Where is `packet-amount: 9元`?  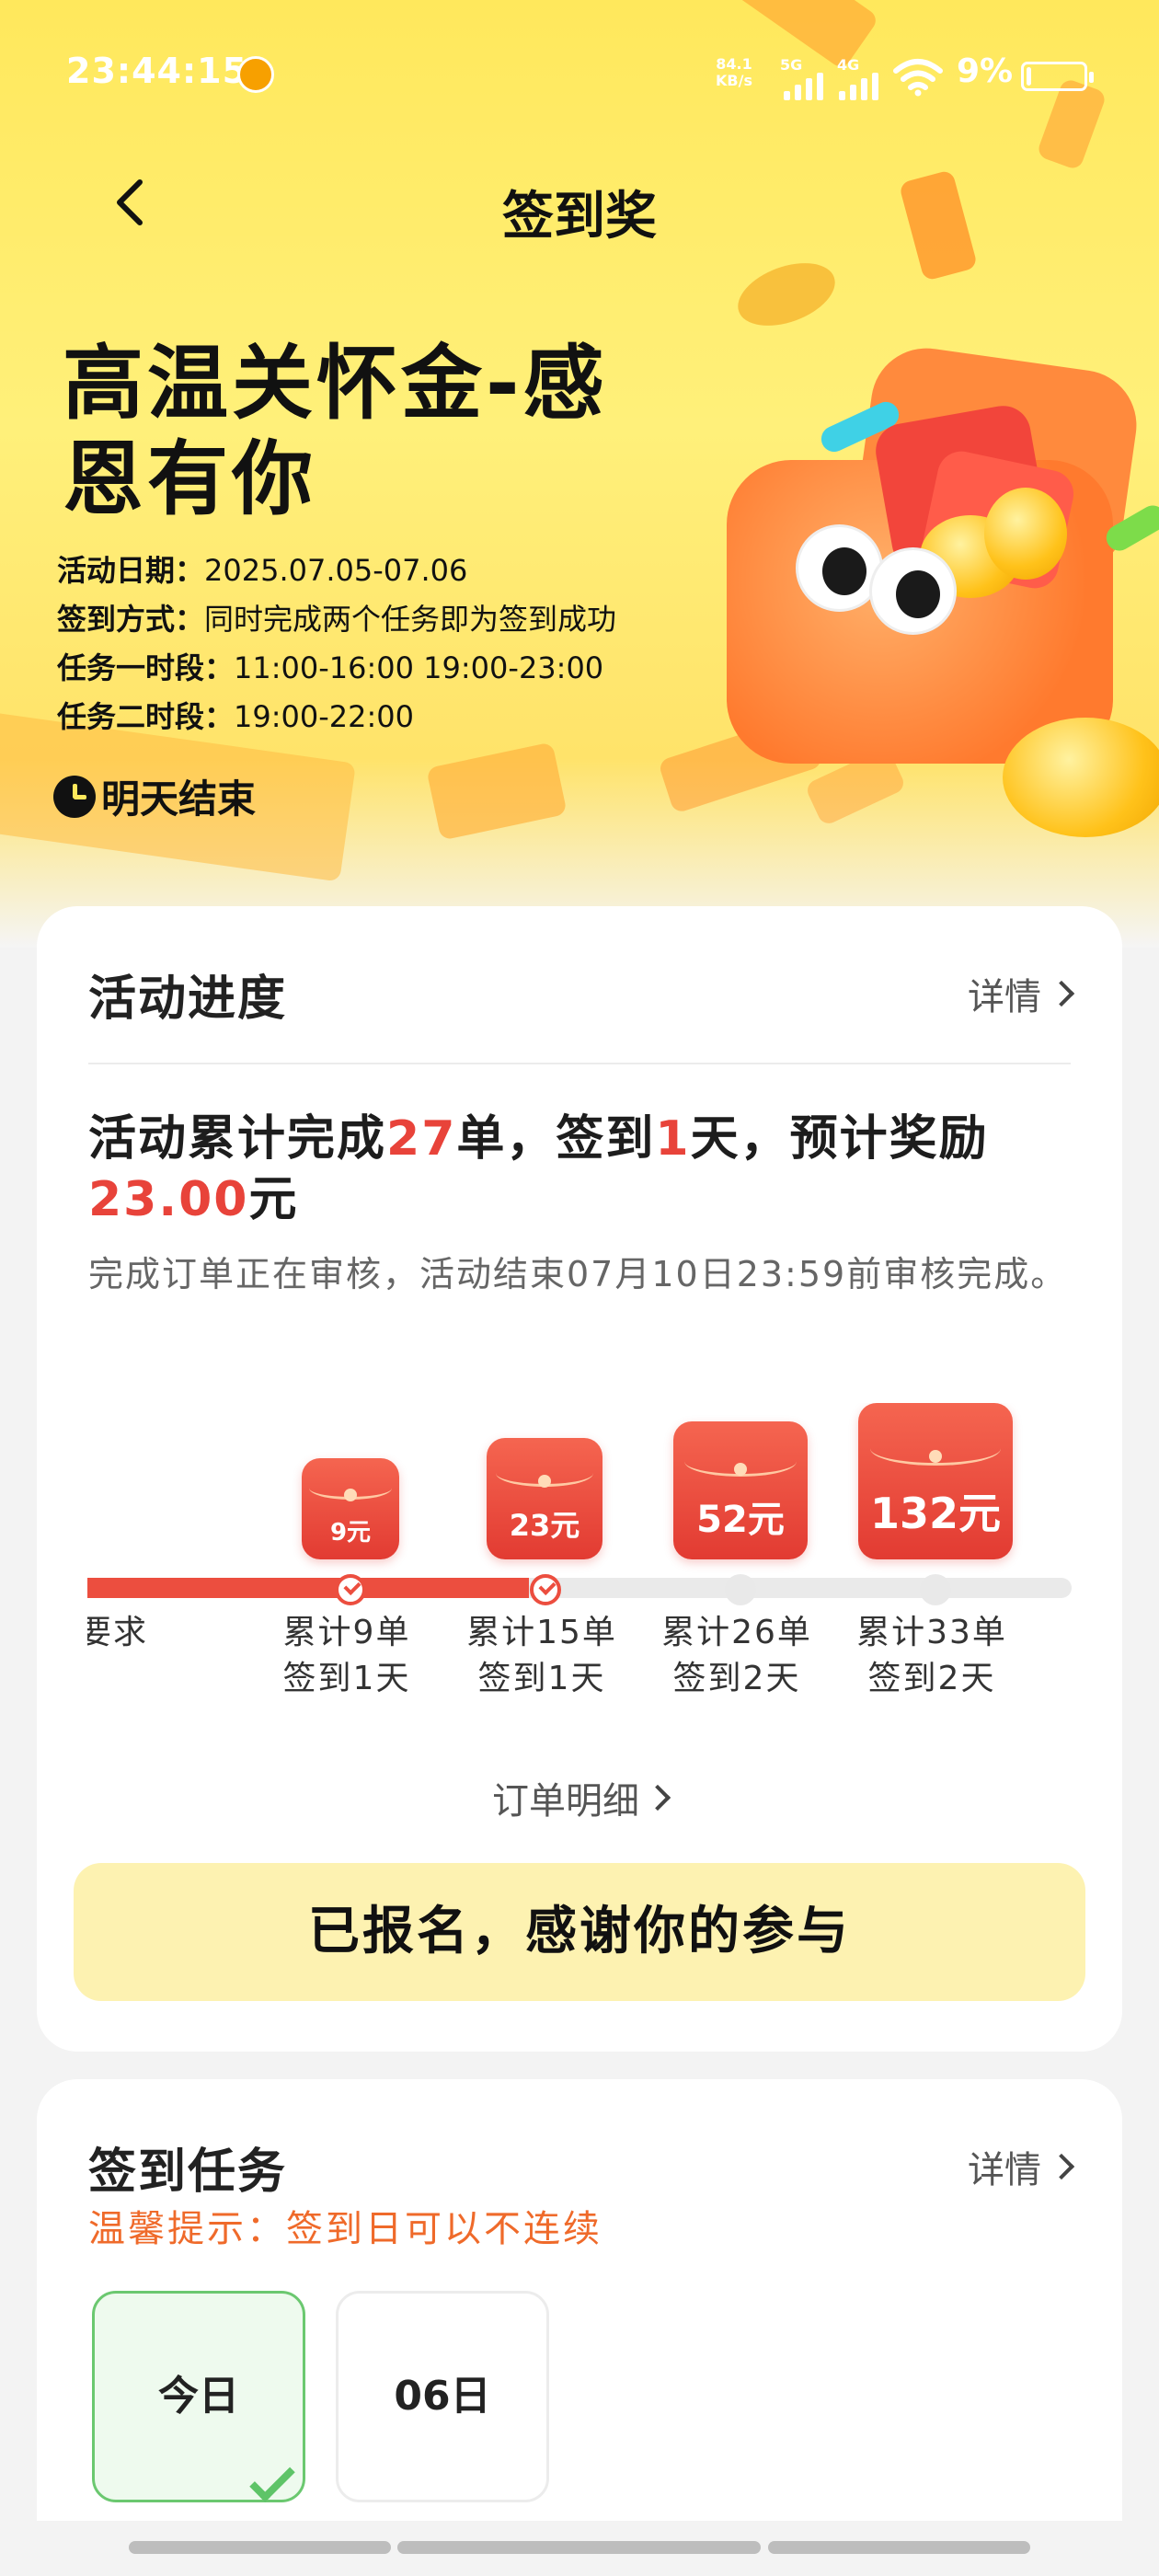 packet-amount: 9元 is located at coordinates (350, 1532).